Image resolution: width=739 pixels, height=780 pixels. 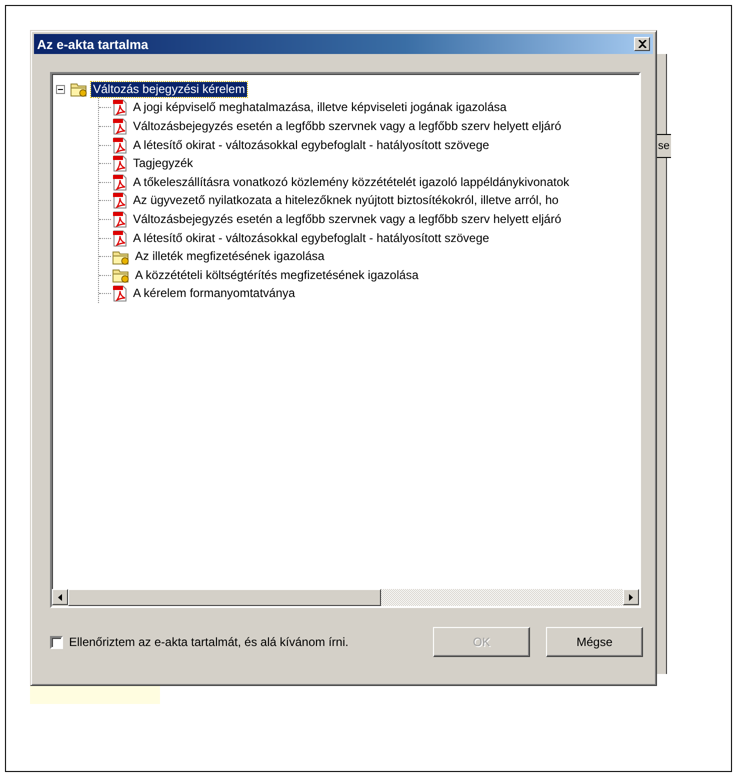 I want to click on scroll-right-button, so click(x=631, y=597).